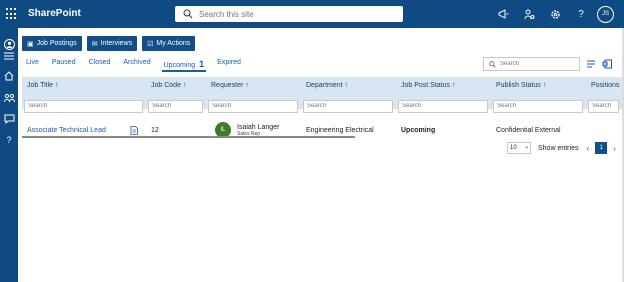 The width and height of the screenshot is (624, 282). I want to click on filter-positions, so click(603, 106).